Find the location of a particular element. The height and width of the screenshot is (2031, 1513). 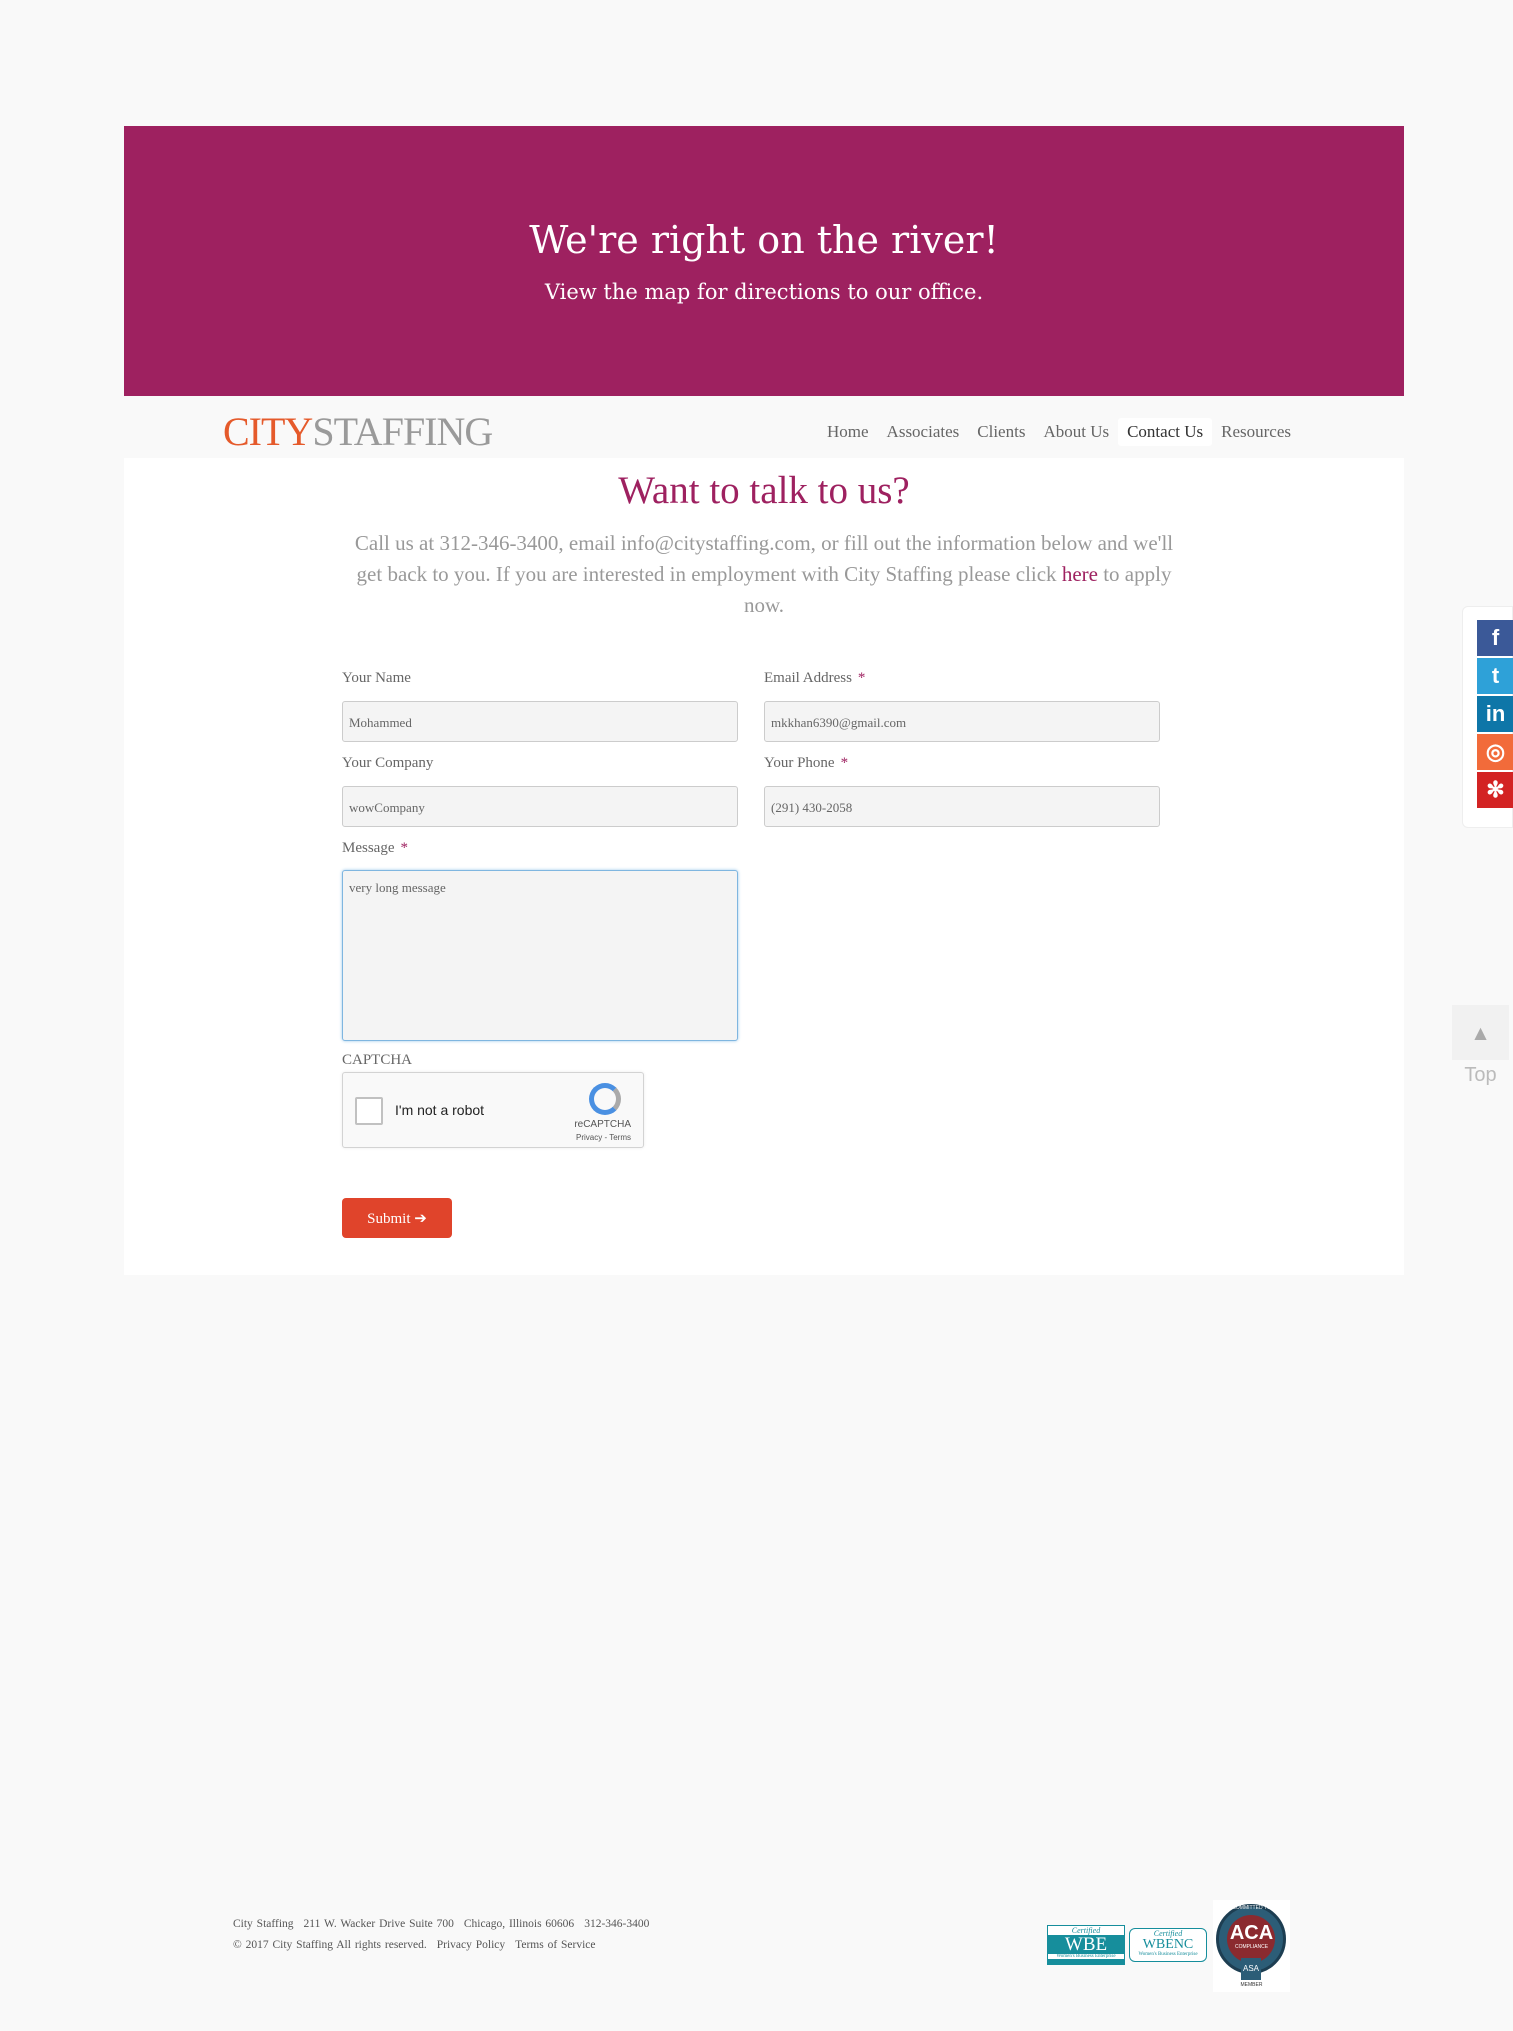

footer-street: 211 W. Wacker Drive Suite 700 is located at coordinates (378, 1924).